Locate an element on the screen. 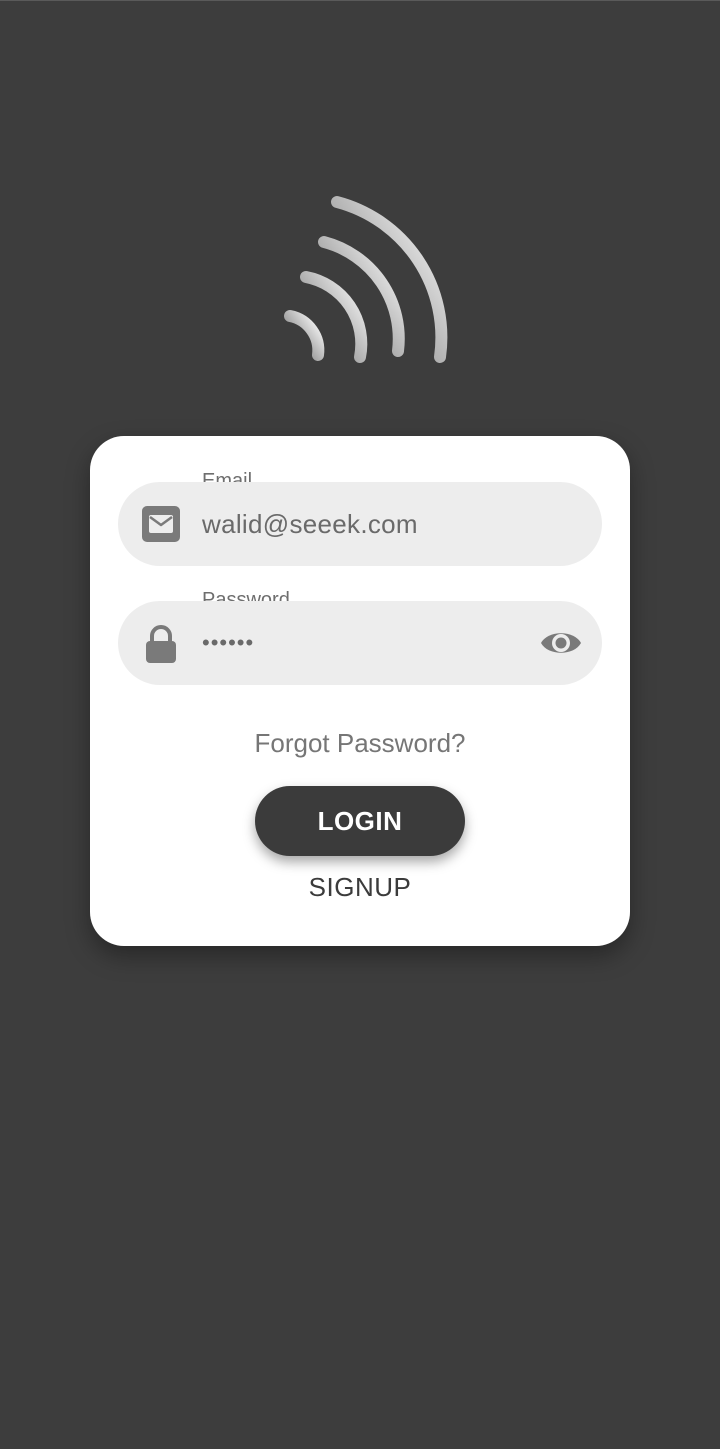 Image resolution: width=720 pixels, height=1449 pixels. email-field: walid@seeek.com is located at coordinates (360, 524).